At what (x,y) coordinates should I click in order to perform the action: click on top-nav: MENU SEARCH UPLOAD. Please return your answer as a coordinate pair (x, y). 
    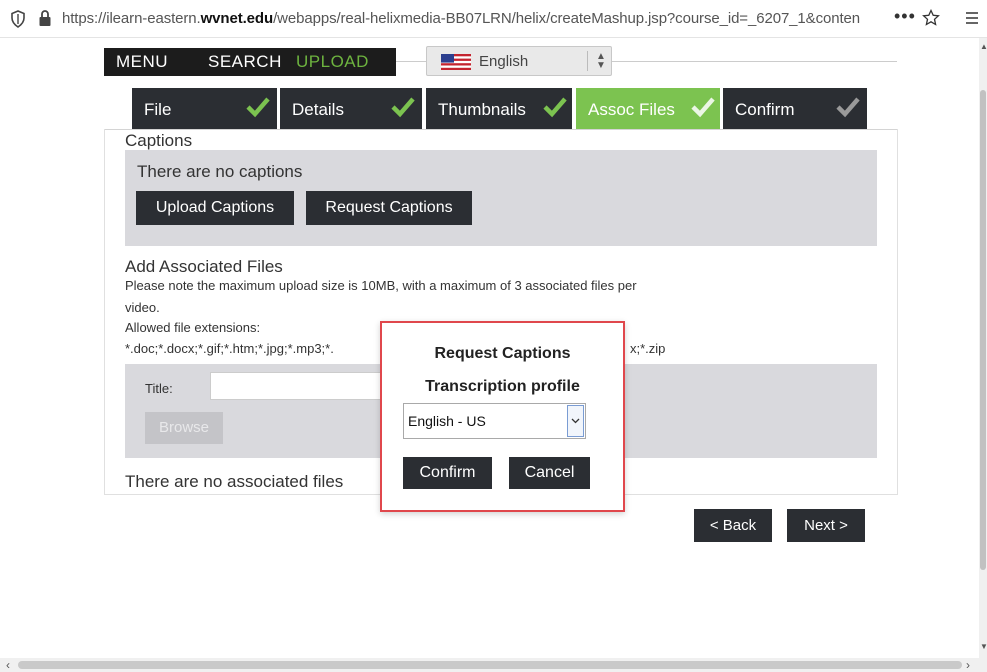
    Looking at the image, I should click on (250, 62).